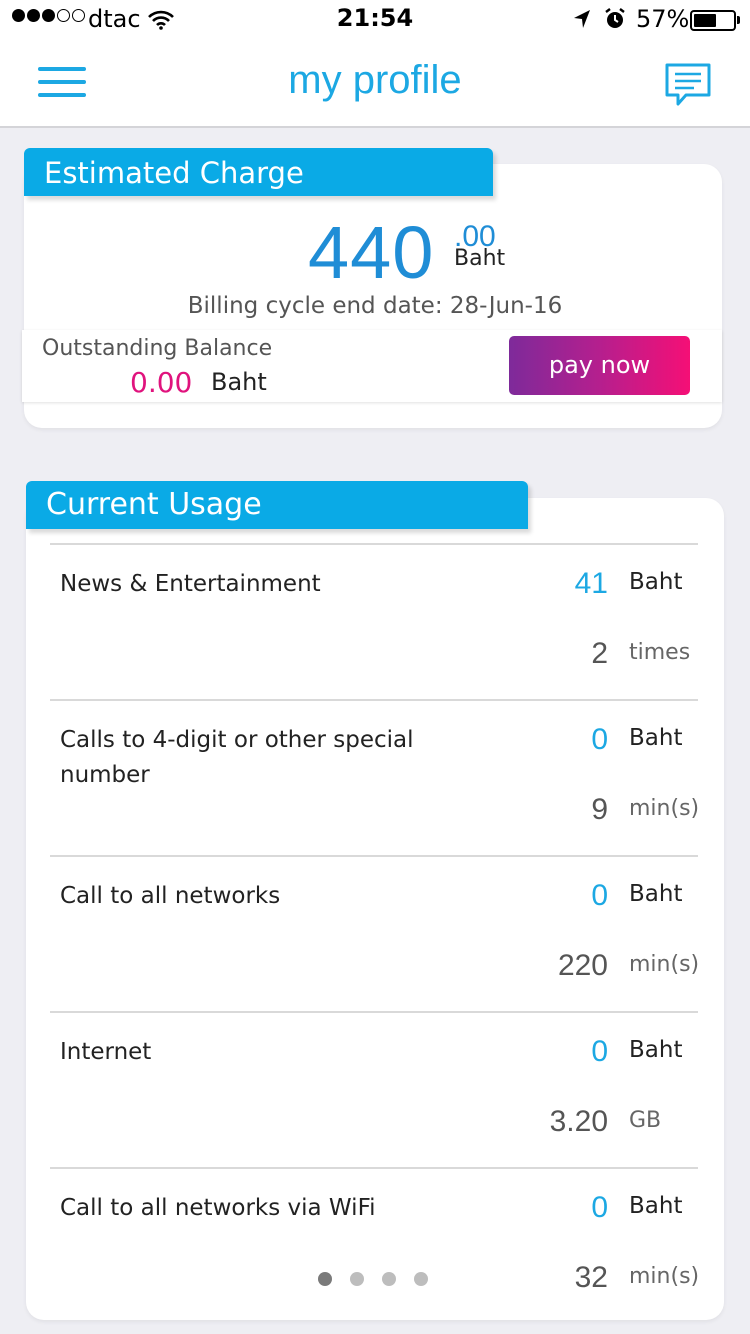  I want to click on amount-unit: Baht, so click(480, 258).